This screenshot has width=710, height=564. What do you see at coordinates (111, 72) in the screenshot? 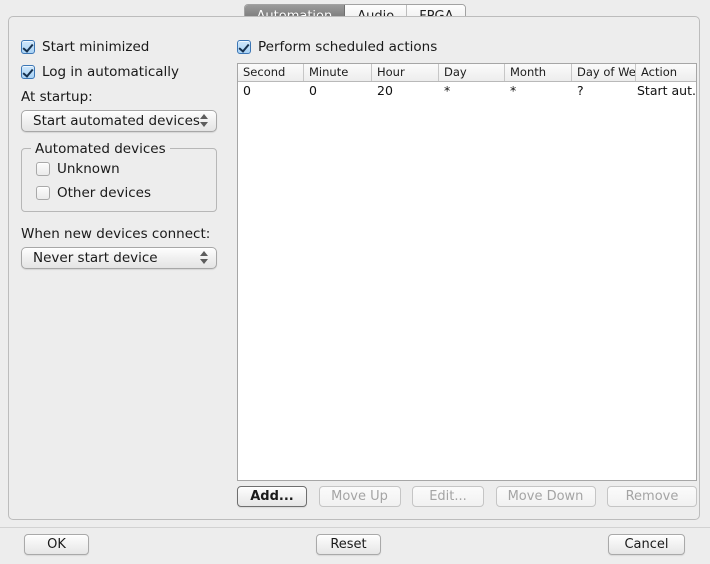
I see `checkbox-log-in-automatically-label: Log in automatically` at bounding box center [111, 72].